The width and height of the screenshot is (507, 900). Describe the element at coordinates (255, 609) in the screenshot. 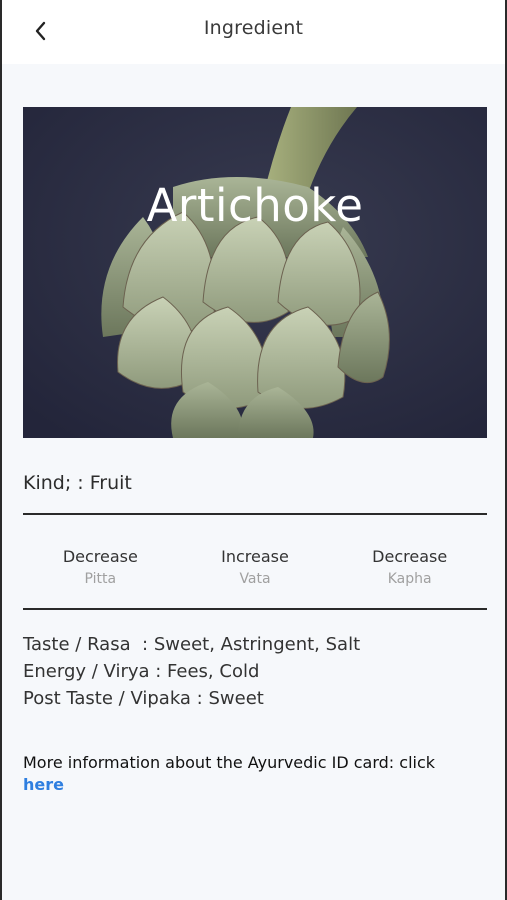

I see `divider-bottom` at that location.